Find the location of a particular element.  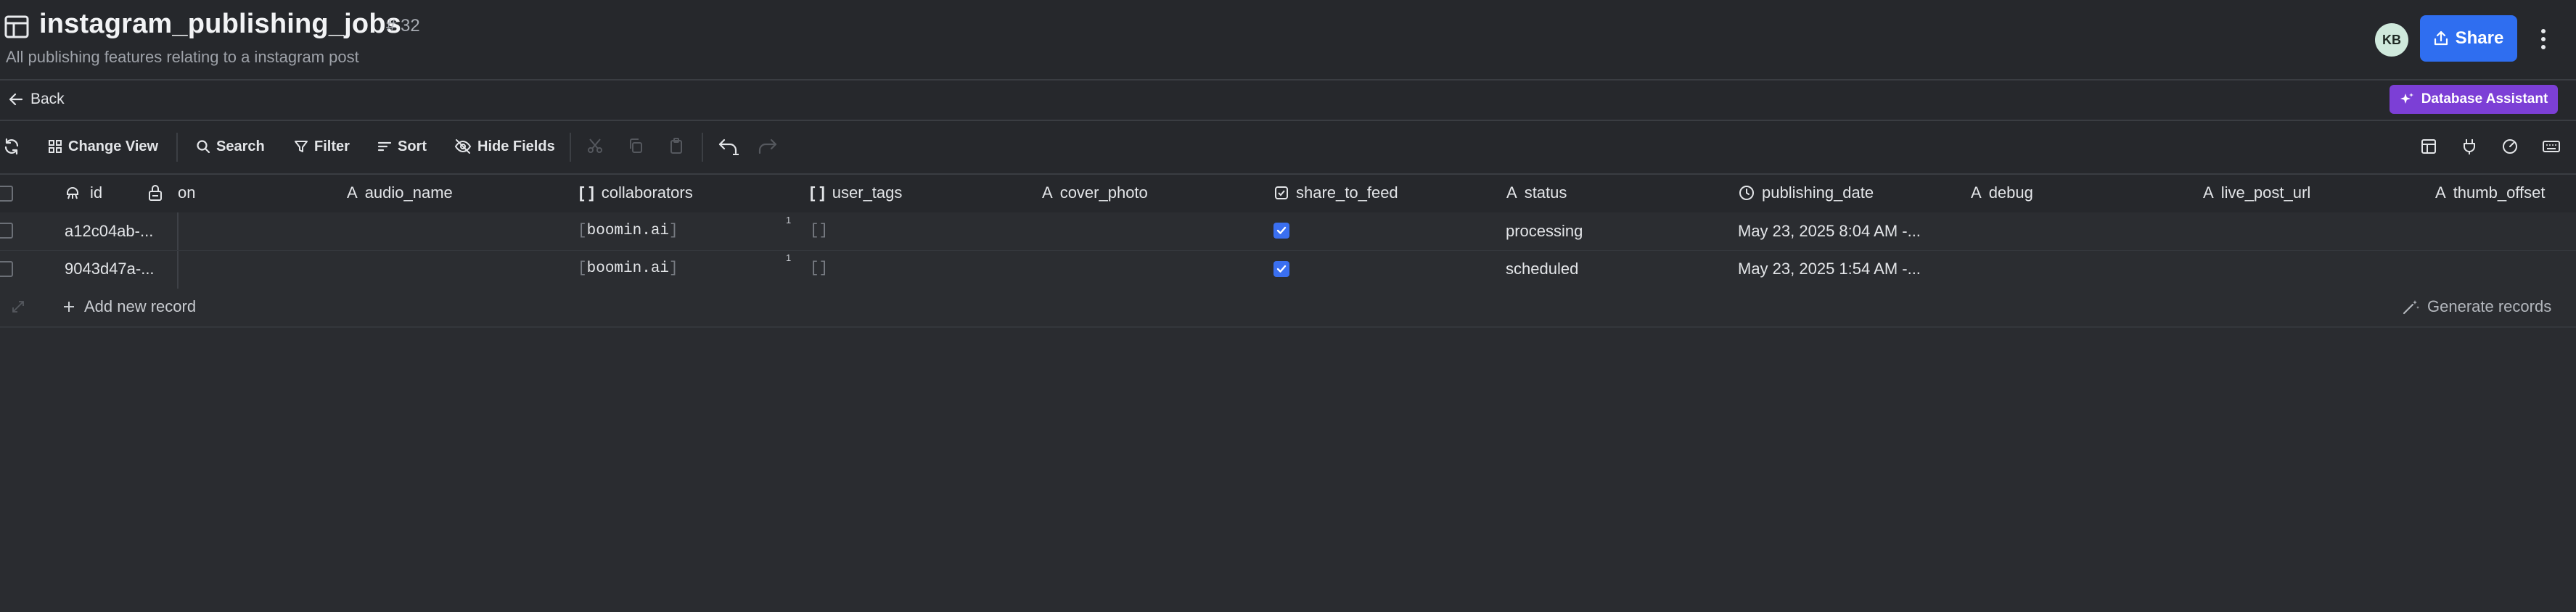

hide-fields-label: Hide Fields is located at coordinates (516, 146).